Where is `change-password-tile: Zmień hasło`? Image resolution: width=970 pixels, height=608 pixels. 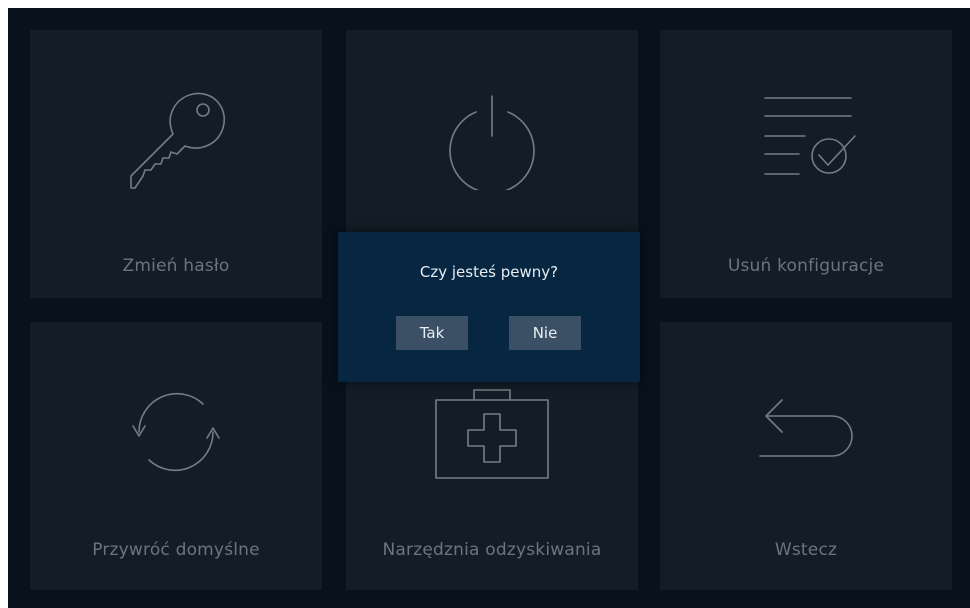
change-password-tile: Zmień hasło is located at coordinates (176, 164).